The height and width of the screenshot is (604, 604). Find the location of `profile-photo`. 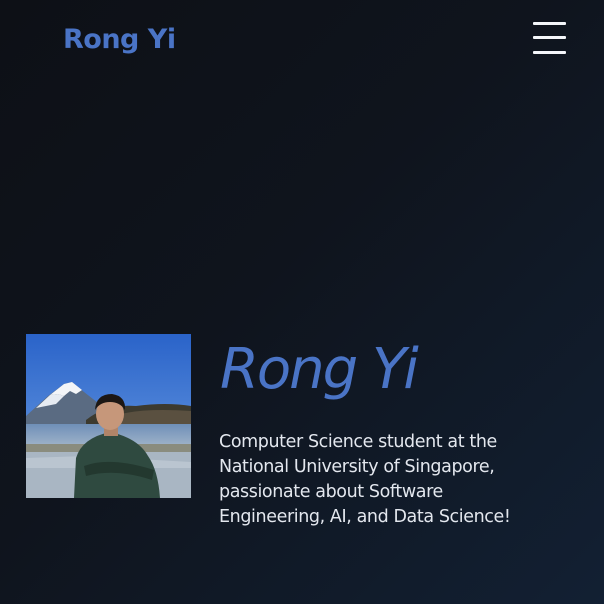

profile-photo is located at coordinates (108, 416).